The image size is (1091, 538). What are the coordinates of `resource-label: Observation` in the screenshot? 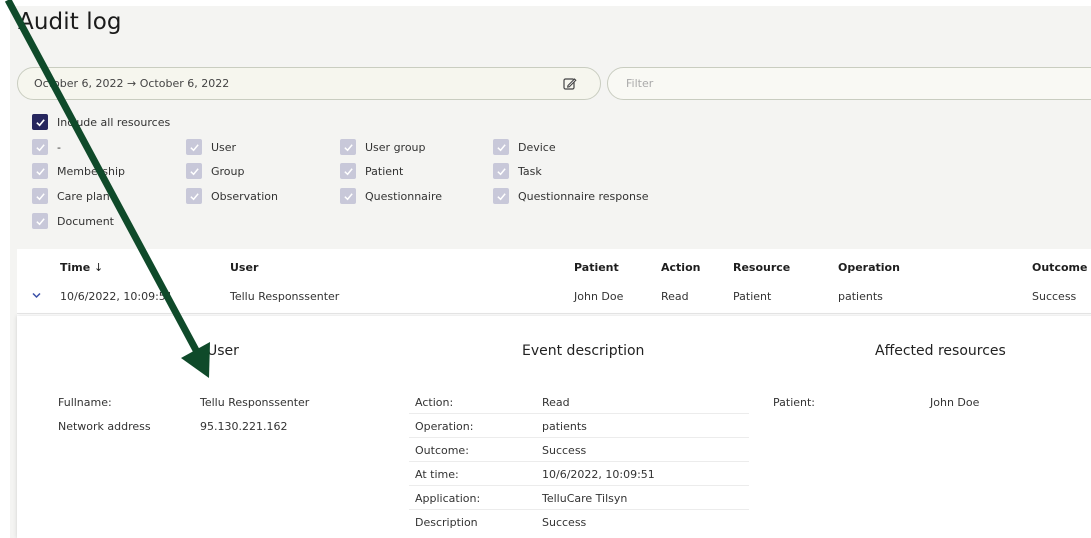 It's located at (244, 196).